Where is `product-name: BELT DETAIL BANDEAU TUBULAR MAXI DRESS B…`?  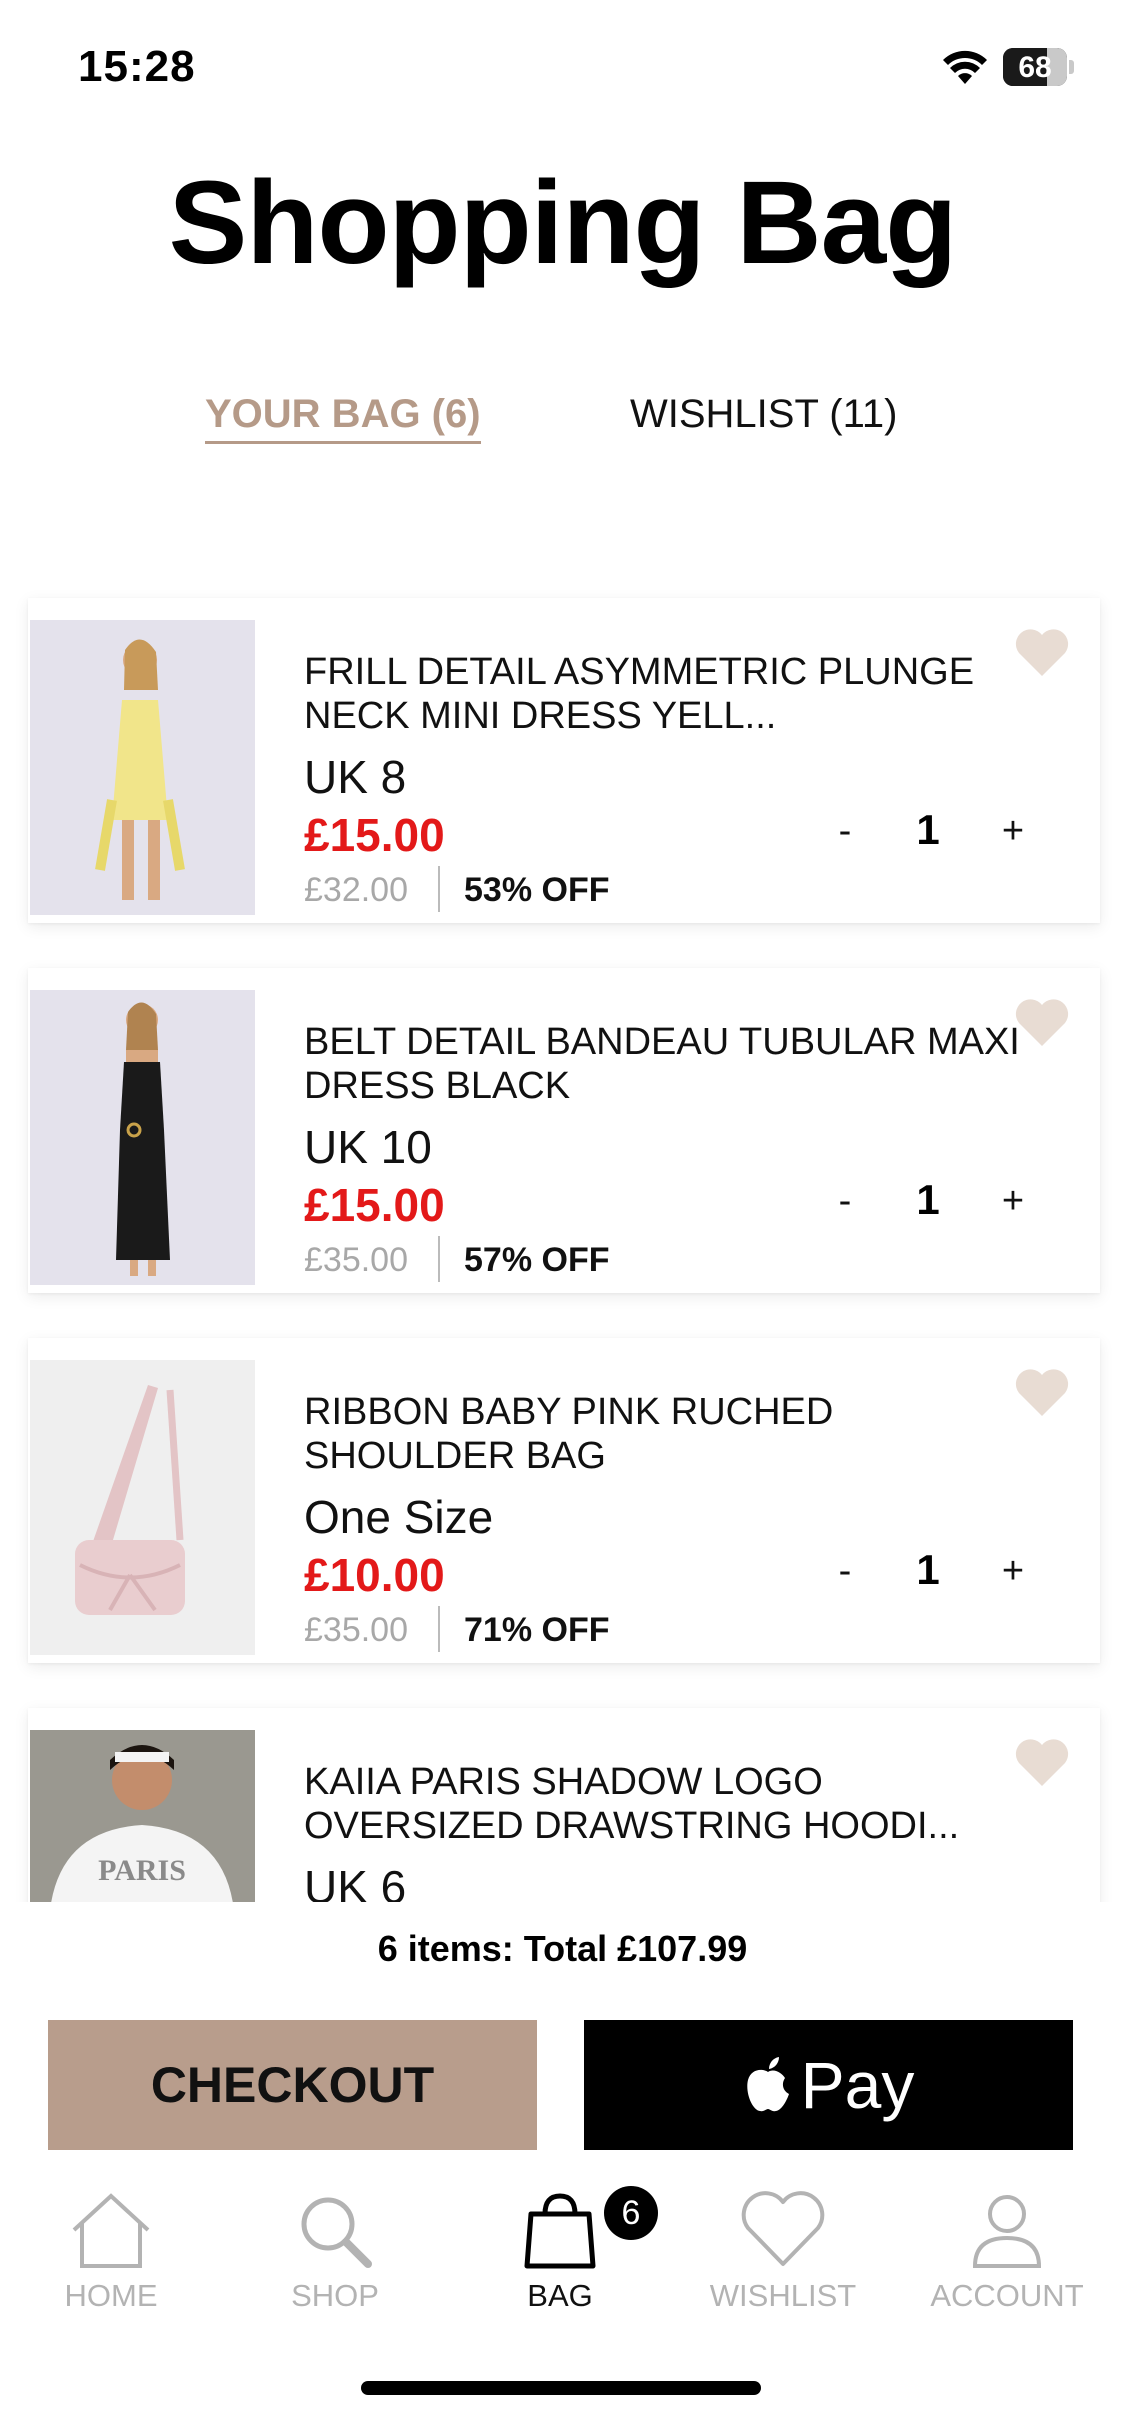 product-name: BELT DETAIL BANDEAU TUBULAR MAXI DRESS B… is located at coordinates (664, 1064).